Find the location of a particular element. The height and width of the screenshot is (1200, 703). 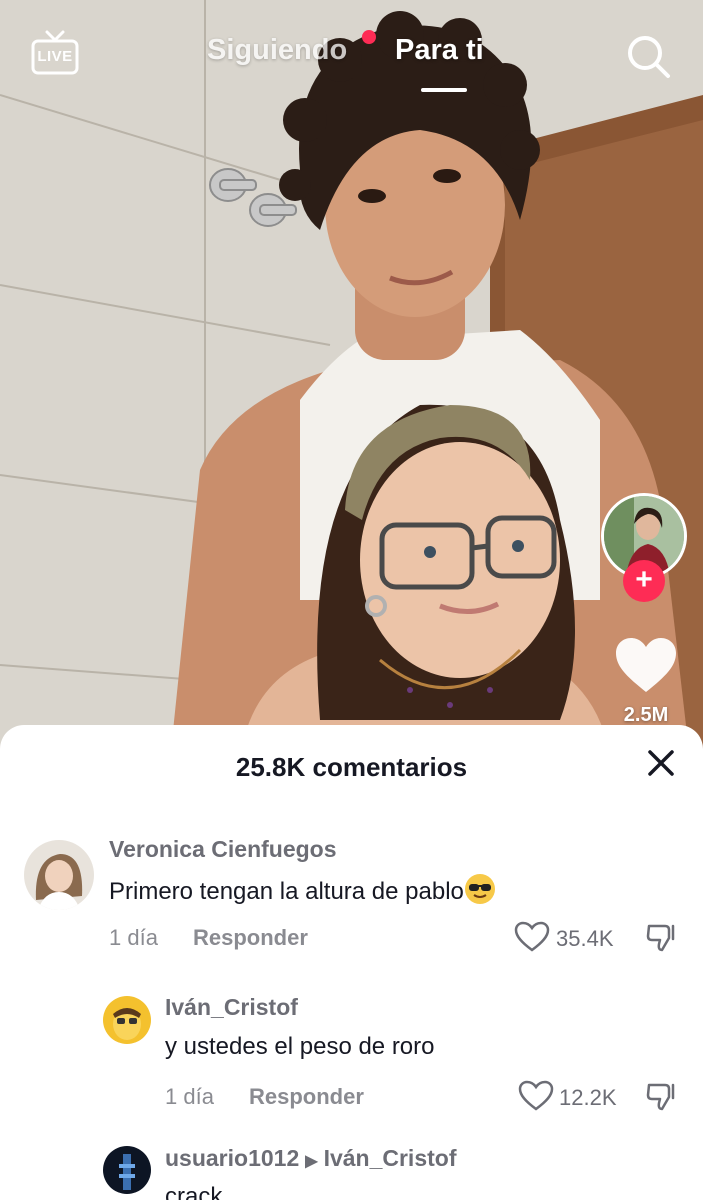

search-icon is located at coordinates (649, 57).